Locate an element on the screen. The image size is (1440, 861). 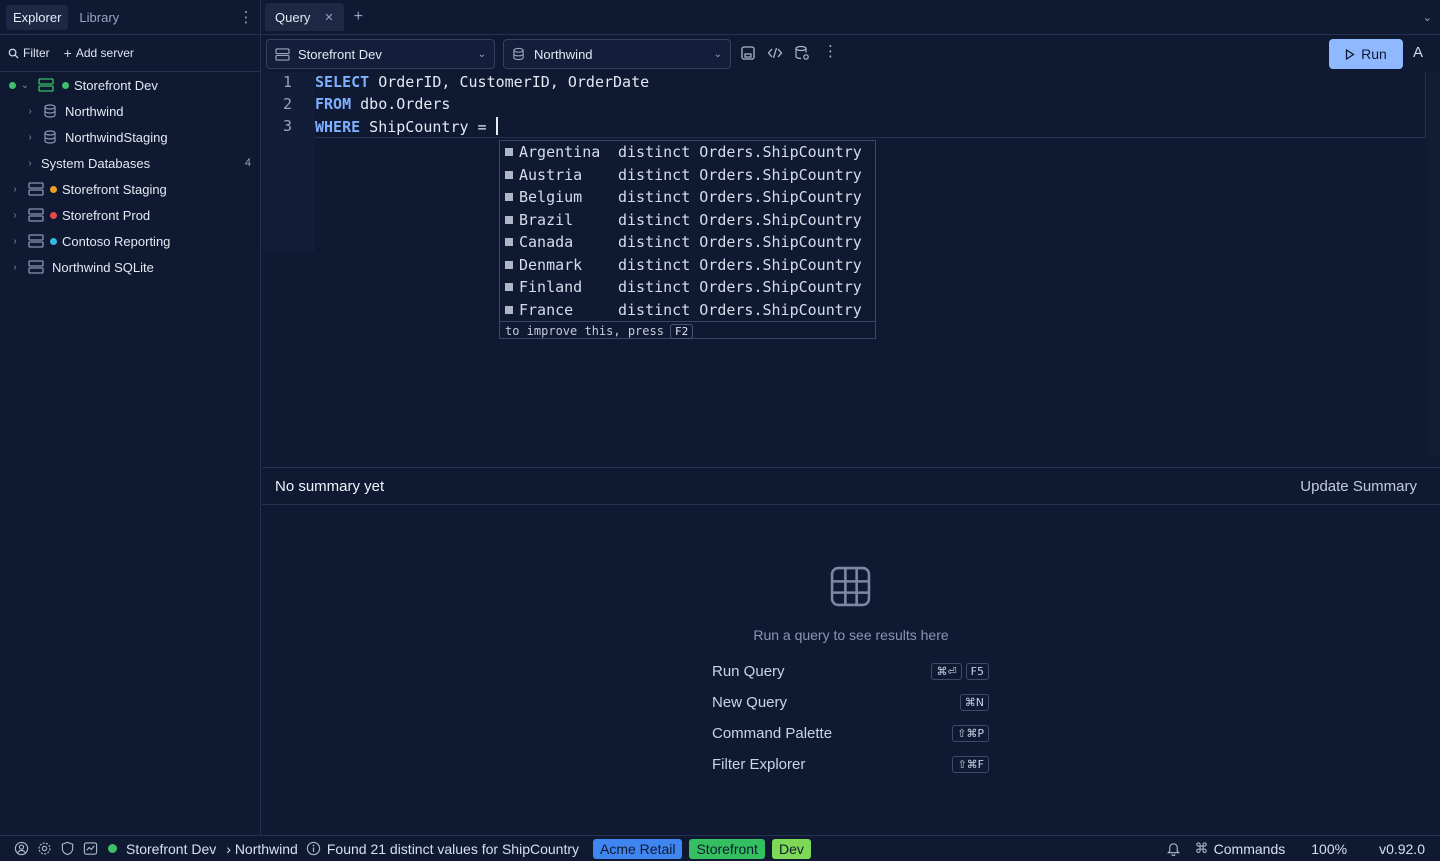
tree-item-storefront-staging: › Storefront Staging is located at coordinates (130, 189).